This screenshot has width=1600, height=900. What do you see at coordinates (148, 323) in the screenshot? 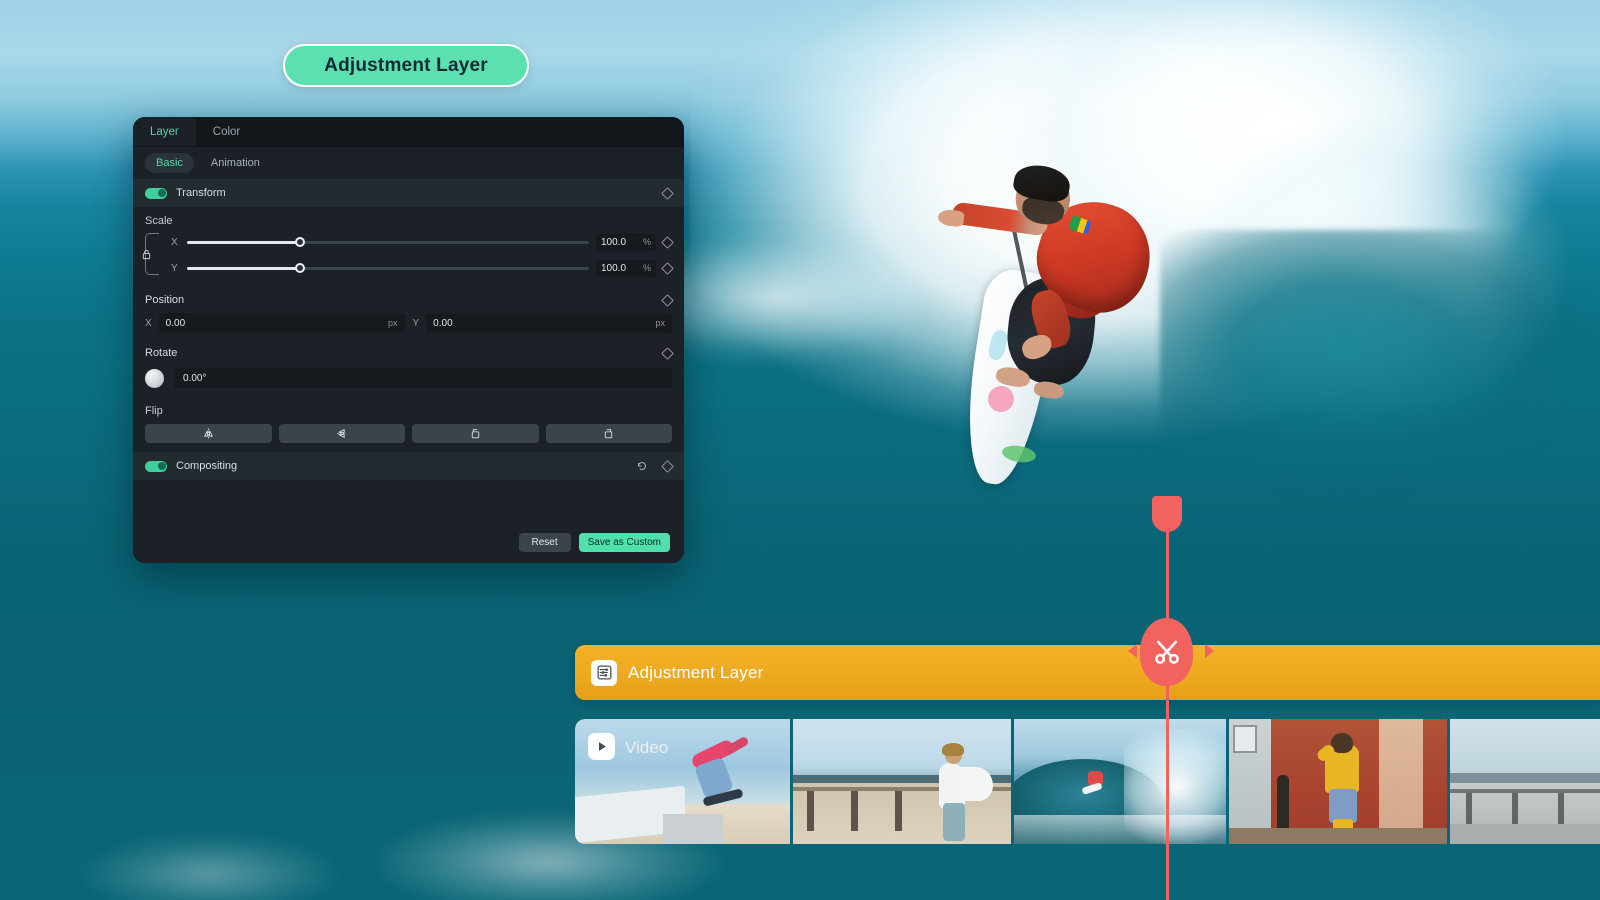
I see `position-x-axis-label: X` at bounding box center [148, 323].